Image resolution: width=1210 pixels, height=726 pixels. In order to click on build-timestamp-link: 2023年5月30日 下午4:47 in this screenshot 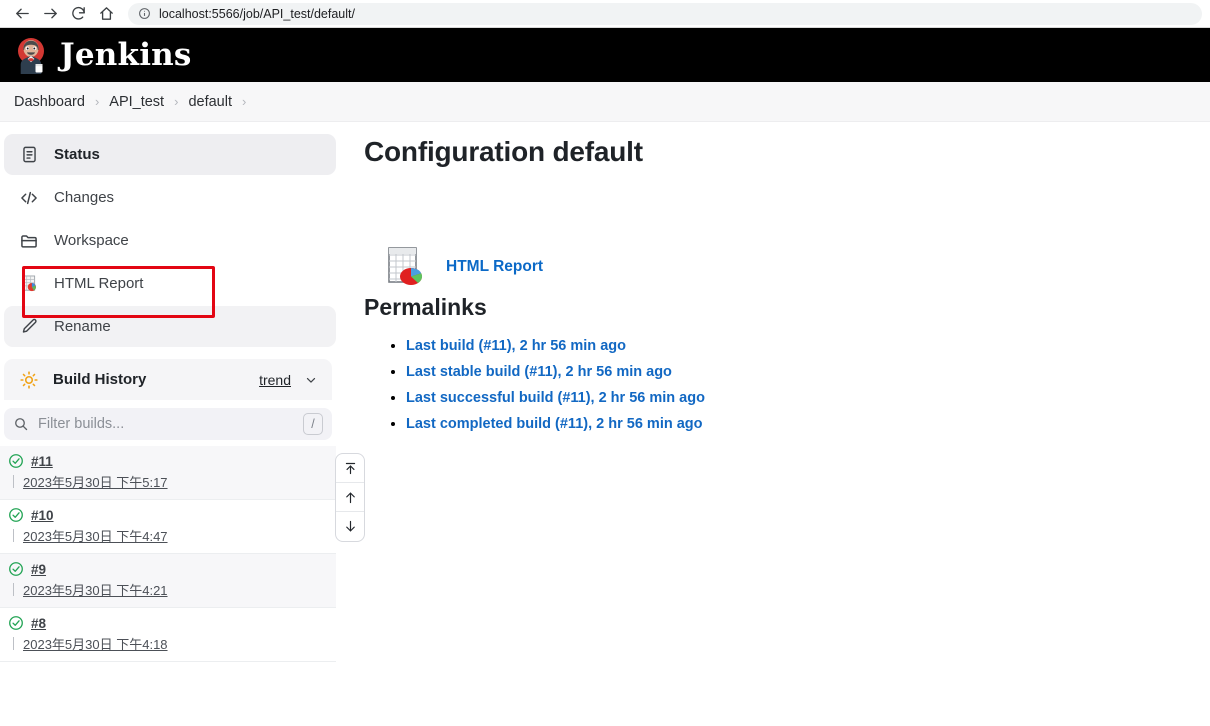, I will do `click(95, 535)`.